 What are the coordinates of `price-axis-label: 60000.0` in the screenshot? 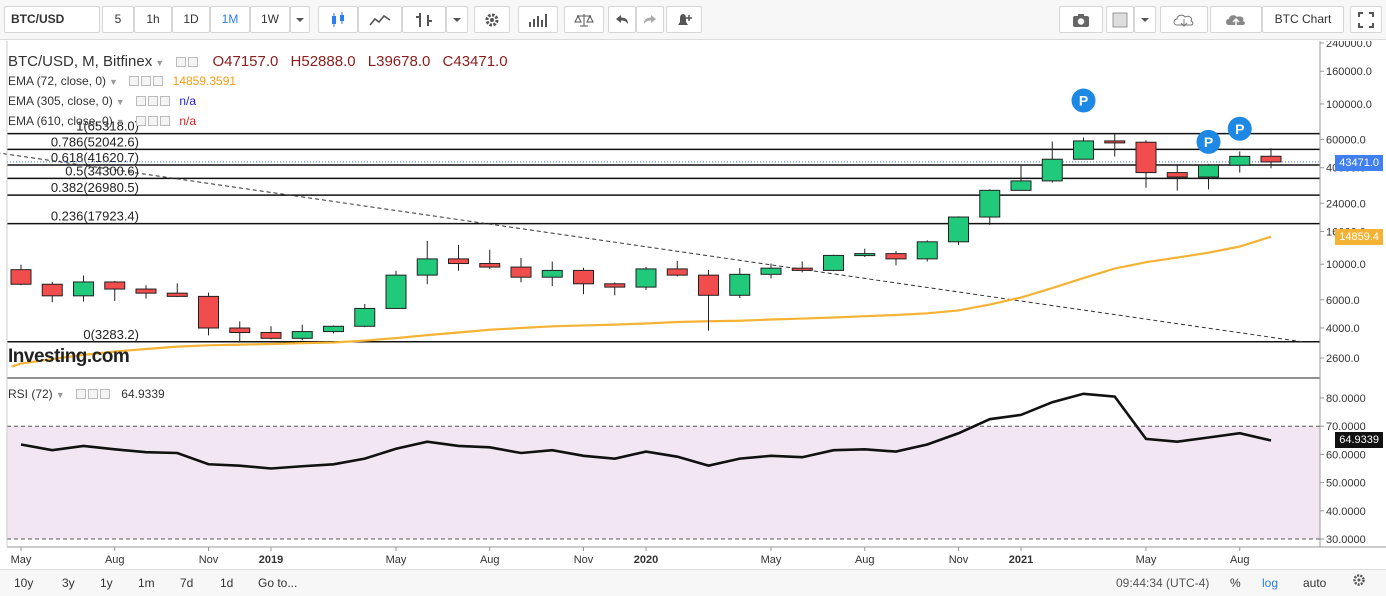 It's located at (1346, 141).